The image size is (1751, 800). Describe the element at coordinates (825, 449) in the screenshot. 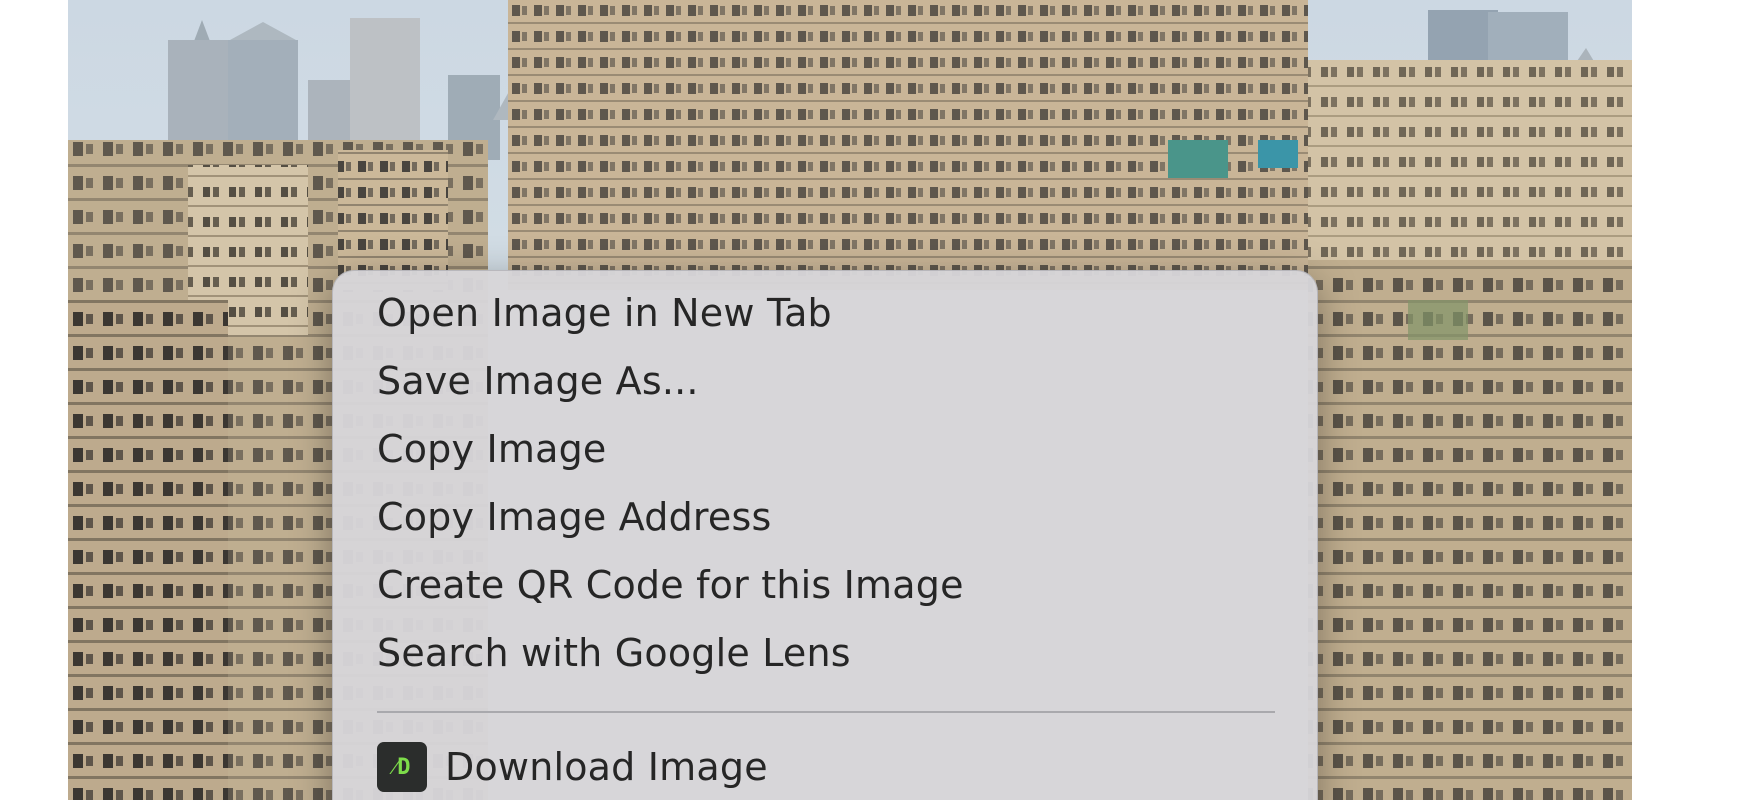

I see `copy-image-item: Copy Image` at that location.